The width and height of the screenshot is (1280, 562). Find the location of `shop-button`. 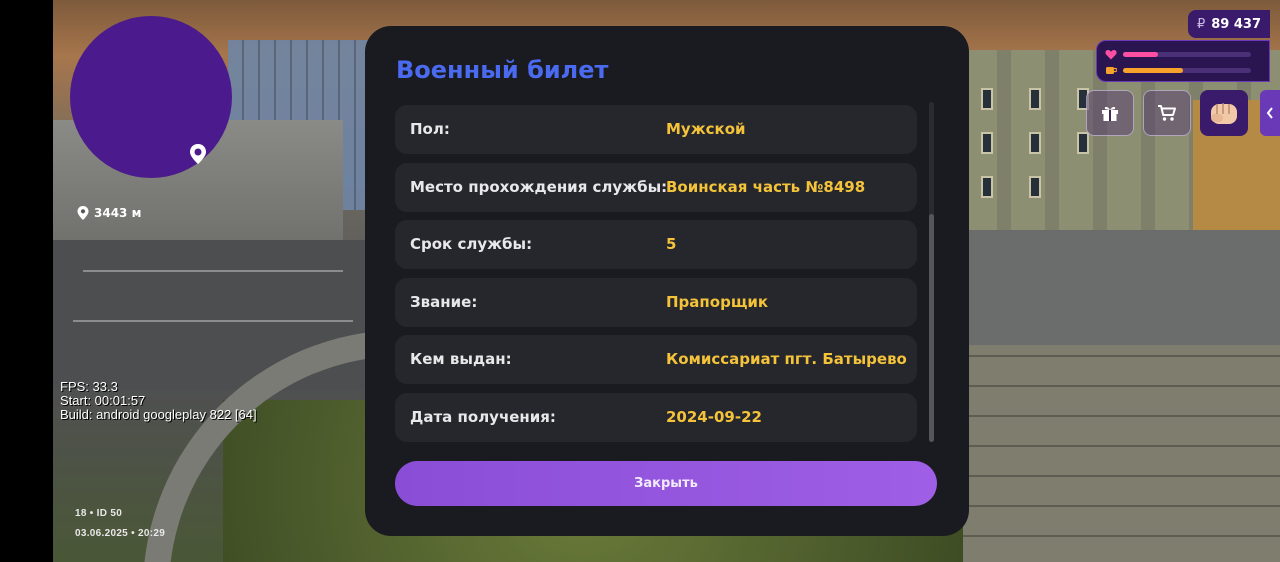

shop-button is located at coordinates (1167, 113).